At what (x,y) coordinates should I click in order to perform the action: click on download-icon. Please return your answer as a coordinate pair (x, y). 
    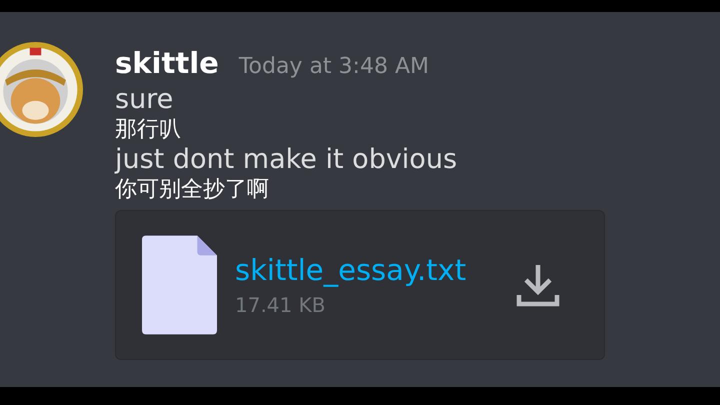
    Looking at the image, I should click on (538, 285).